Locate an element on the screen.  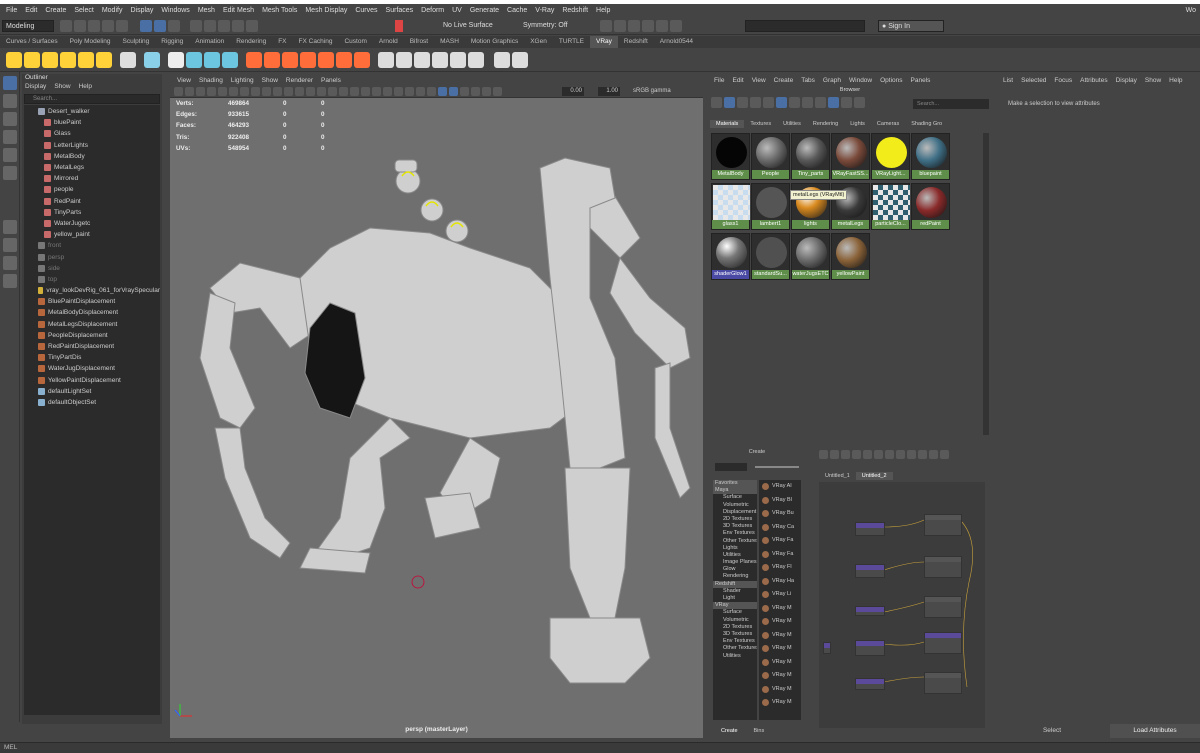
material-swatch: waterJugsETC is located at coordinates (810, 256).